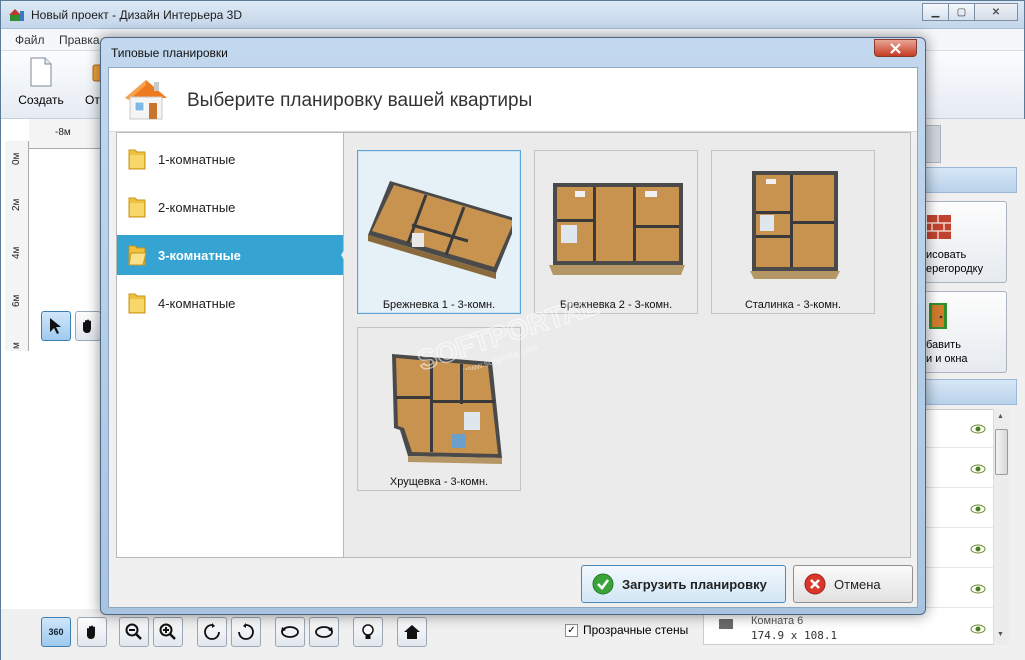 The image size is (1025, 660). What do you see at coordinates (947, 359) in the screenshot?
I see `add-doors-line-2: и и окна` at bounding box center [947, 359].